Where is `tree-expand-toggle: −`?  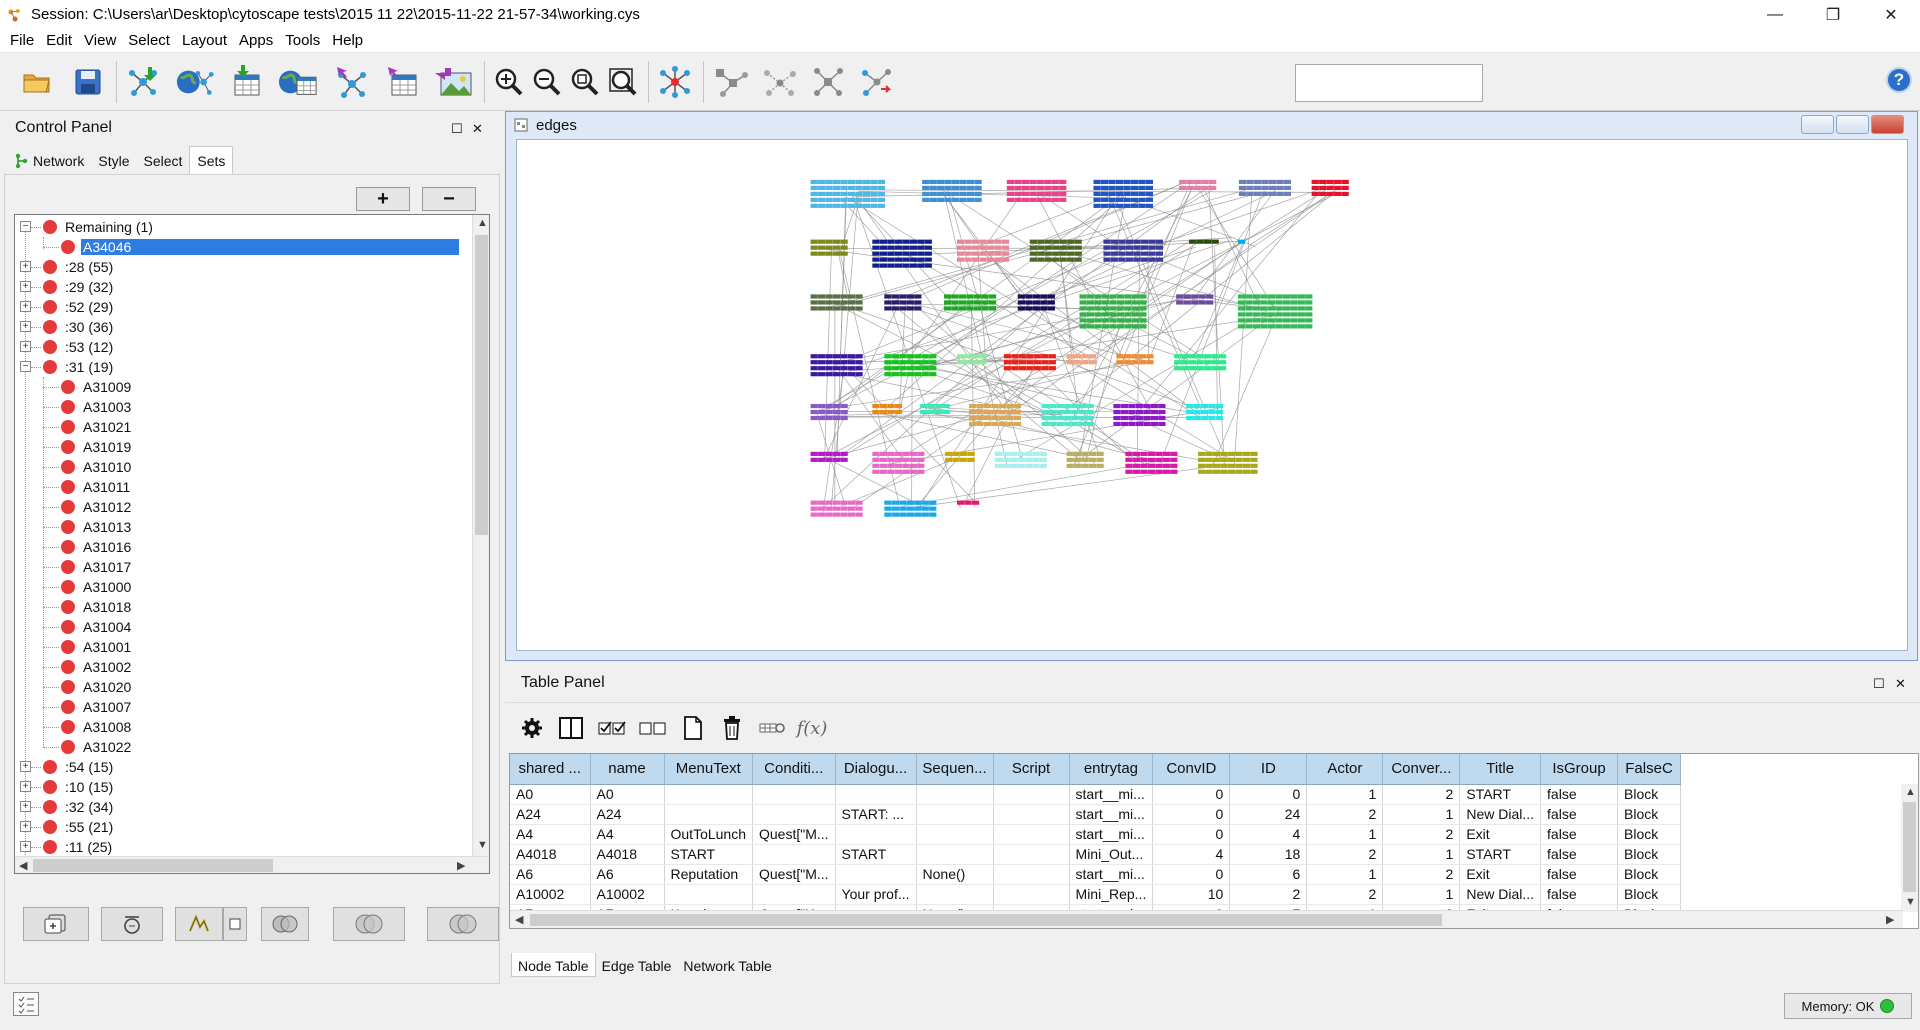 tree-expand-toggle: − is located at coordinates (25, 226).